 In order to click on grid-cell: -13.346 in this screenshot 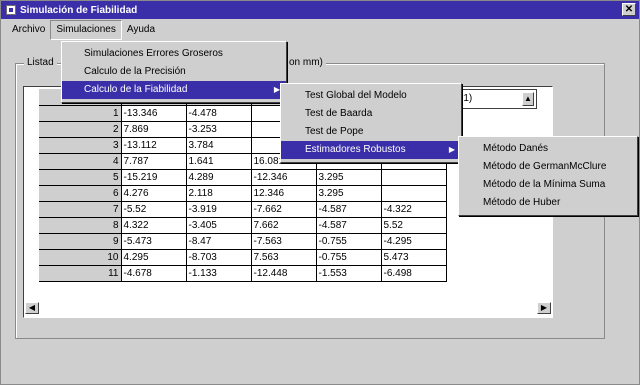, I will do `click(154, 113)`.